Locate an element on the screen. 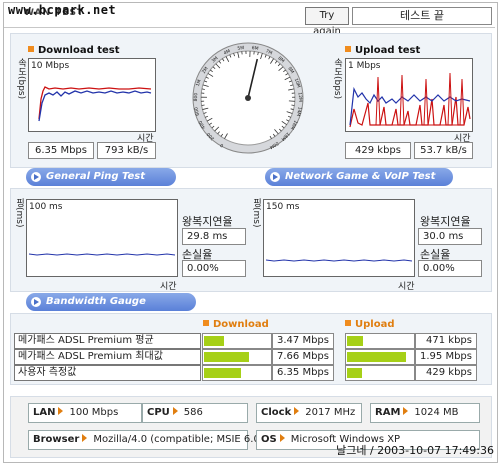 The image size is (500, 464). try-again-button: Try again is located at coordinates (327, 22).